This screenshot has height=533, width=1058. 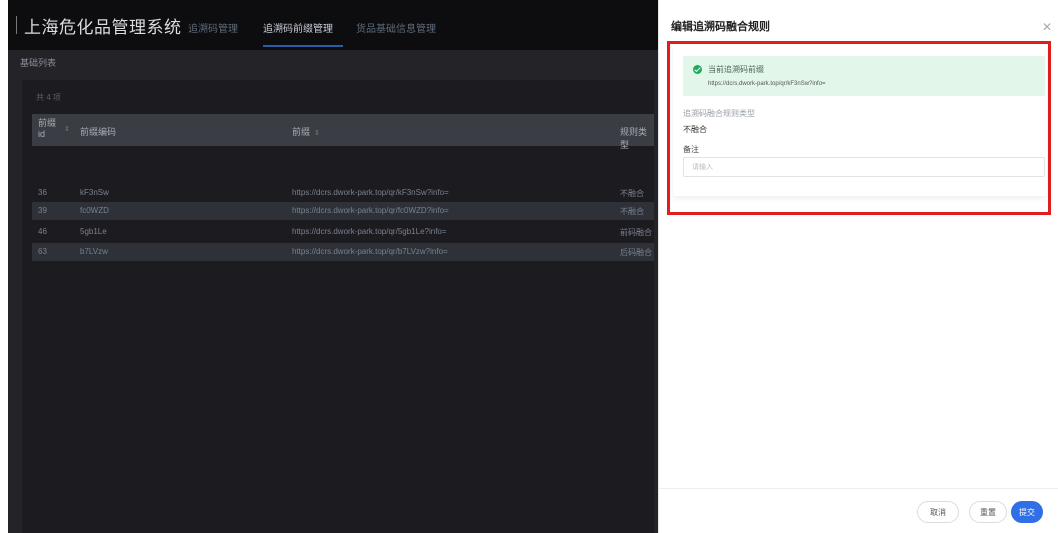 What do you see at coordinates (301, 132) in the screenshot?
I see `column-header-label: 前缀` at bounding box center [301, 132].